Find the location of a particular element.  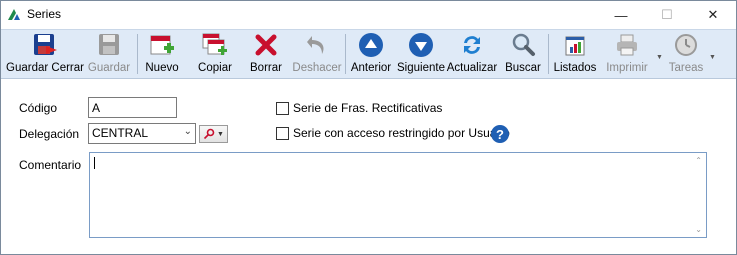

new-icon is located at coordinates (162, 45).